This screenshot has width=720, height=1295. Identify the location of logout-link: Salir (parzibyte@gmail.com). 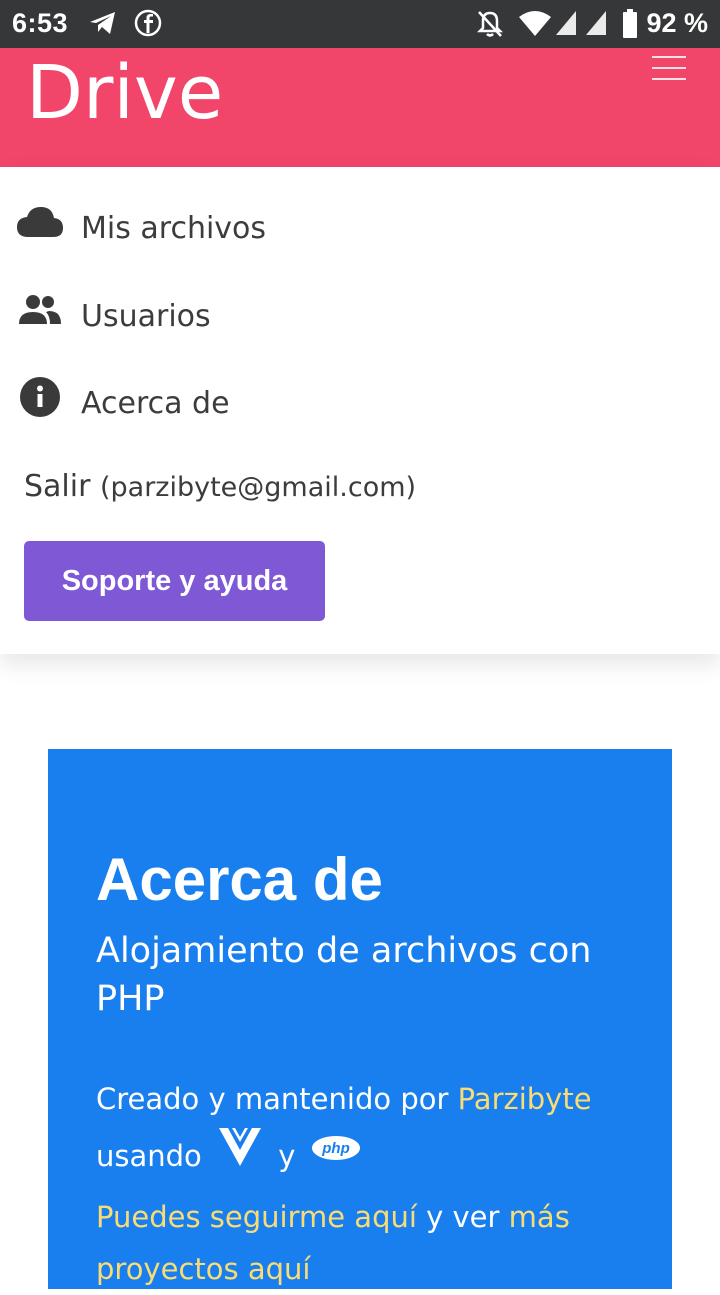
(220, 486).